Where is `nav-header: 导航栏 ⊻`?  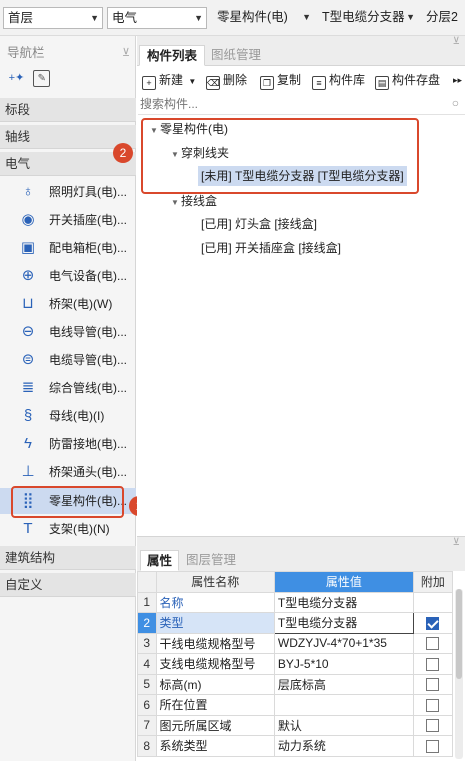 nav-header: 导航栏 ⊻ is located at coordinates (68, 53).